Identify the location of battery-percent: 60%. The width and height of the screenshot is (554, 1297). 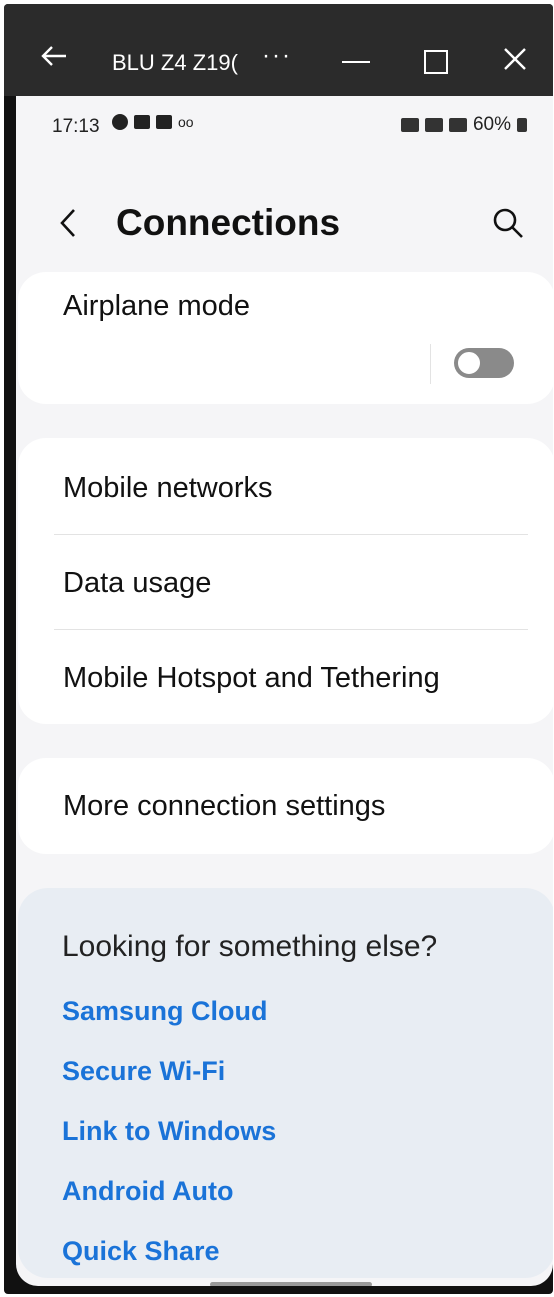
(491, 124).